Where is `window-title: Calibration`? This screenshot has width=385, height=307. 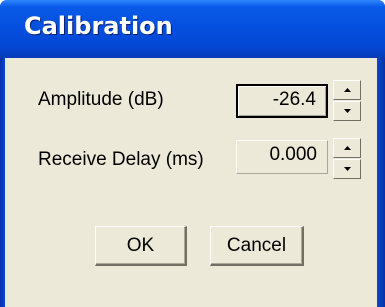 window-title: Calibration is located at coordinates (98, 26).